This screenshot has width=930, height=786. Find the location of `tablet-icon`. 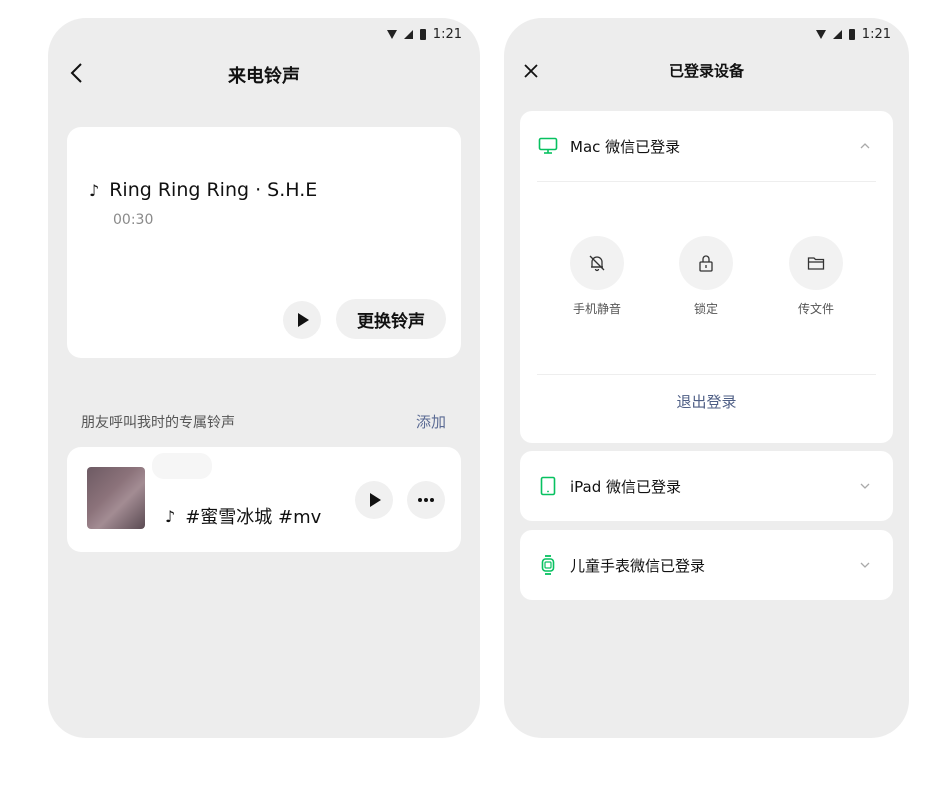

tablet-icon is located at coordinates (548, 486).